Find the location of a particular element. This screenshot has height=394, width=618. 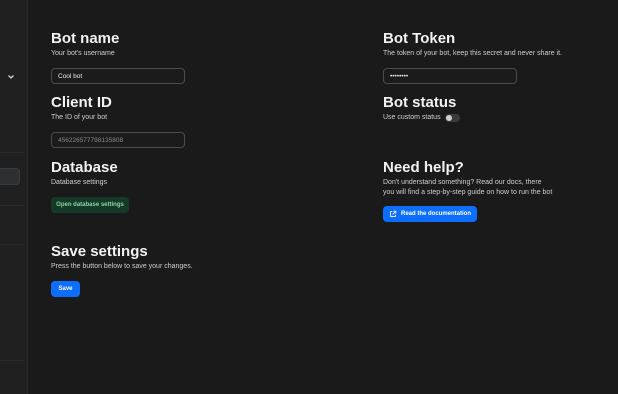

custom-status-toggle is located at coordinates (452, 118).